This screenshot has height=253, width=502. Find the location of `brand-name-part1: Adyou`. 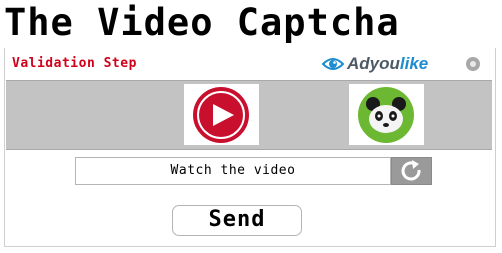

brand-name-part1: Adyou is located at coordinates (373, 63).